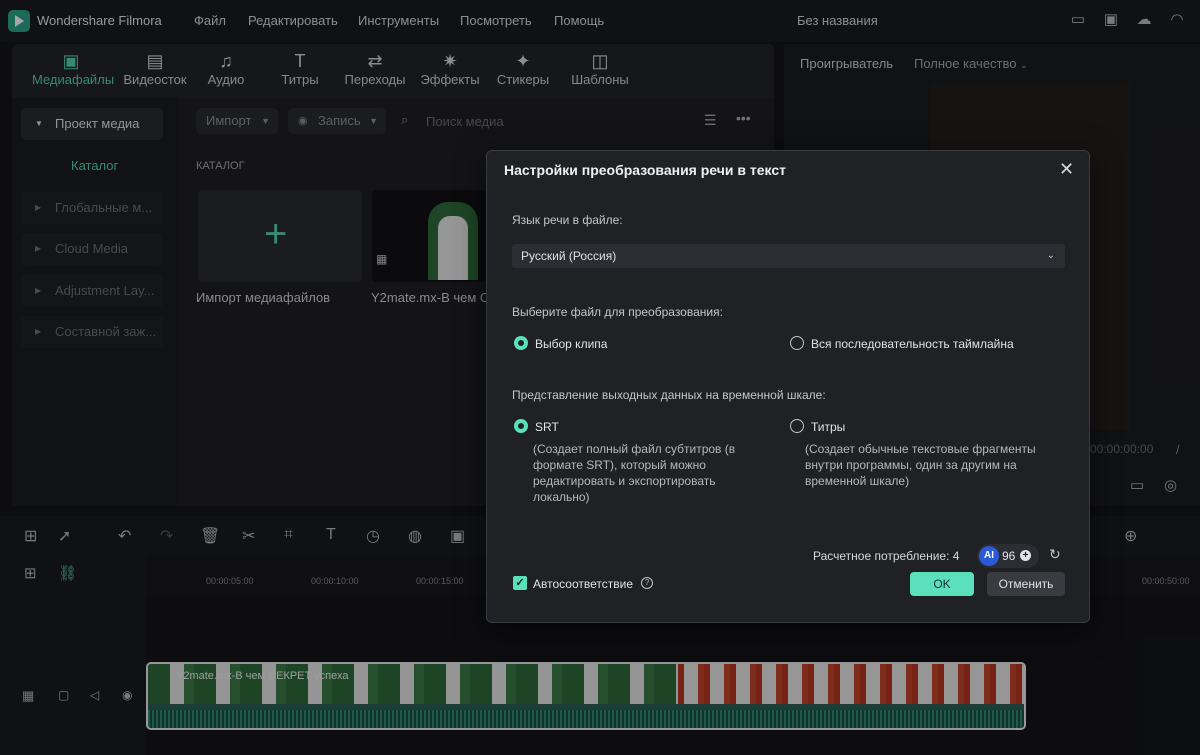  What do you see at coordinates (1025, 555) in the screenshot?
I see `add-credits-icon: +` at bounding box center [1025, 555].